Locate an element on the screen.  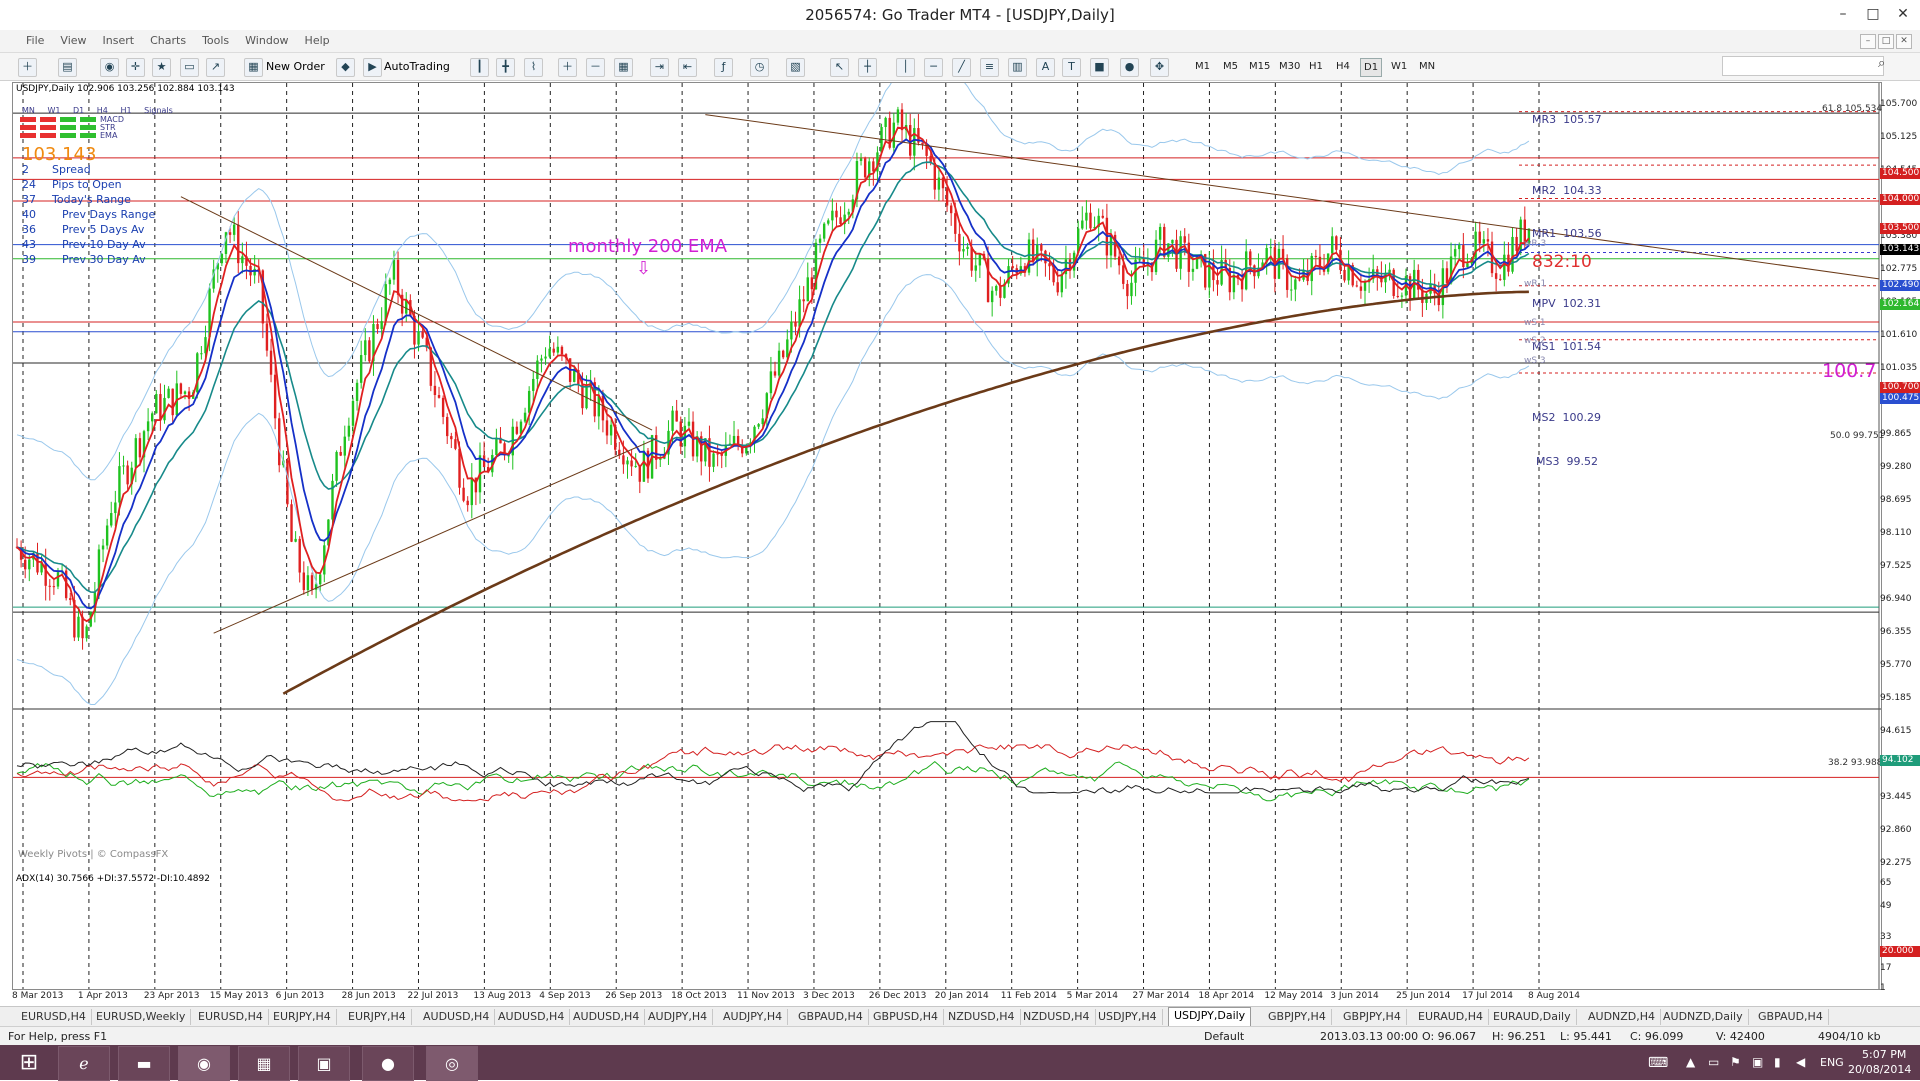
timeframe-w1: W1 is located at coordinates (1399, 66).